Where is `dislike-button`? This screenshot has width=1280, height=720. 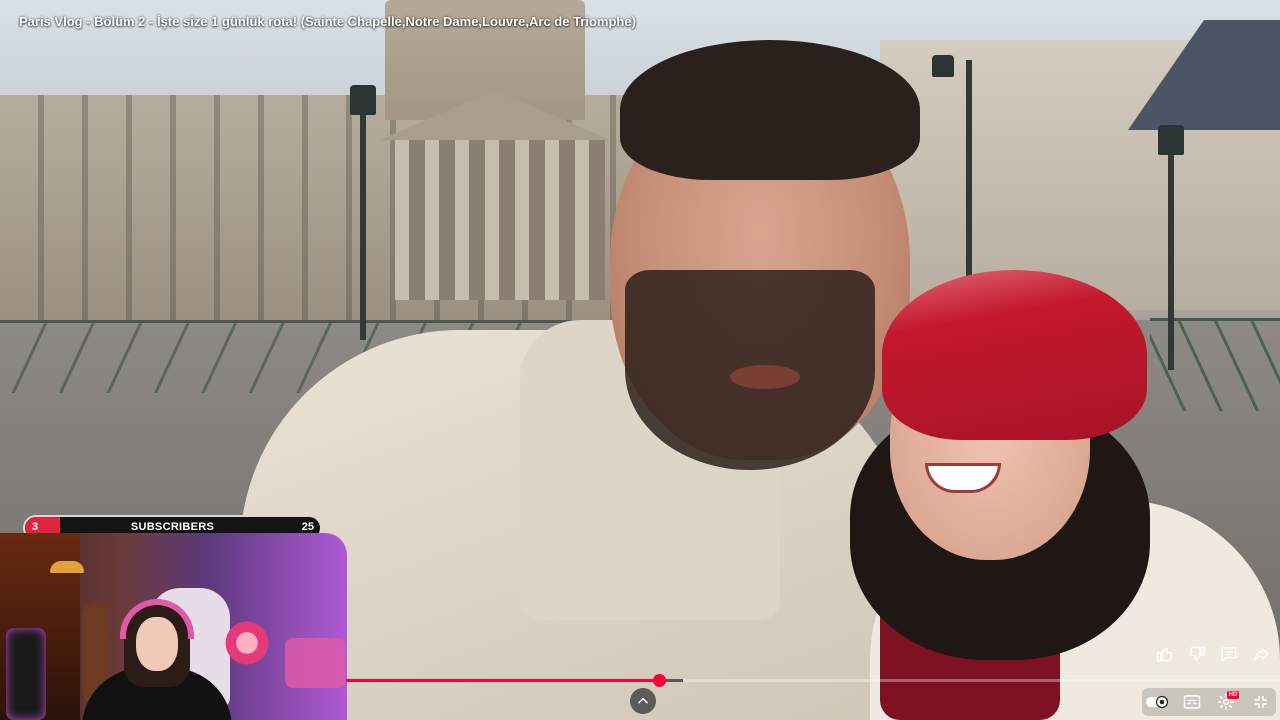 dislike-button is located at coordinates (1197, 654).